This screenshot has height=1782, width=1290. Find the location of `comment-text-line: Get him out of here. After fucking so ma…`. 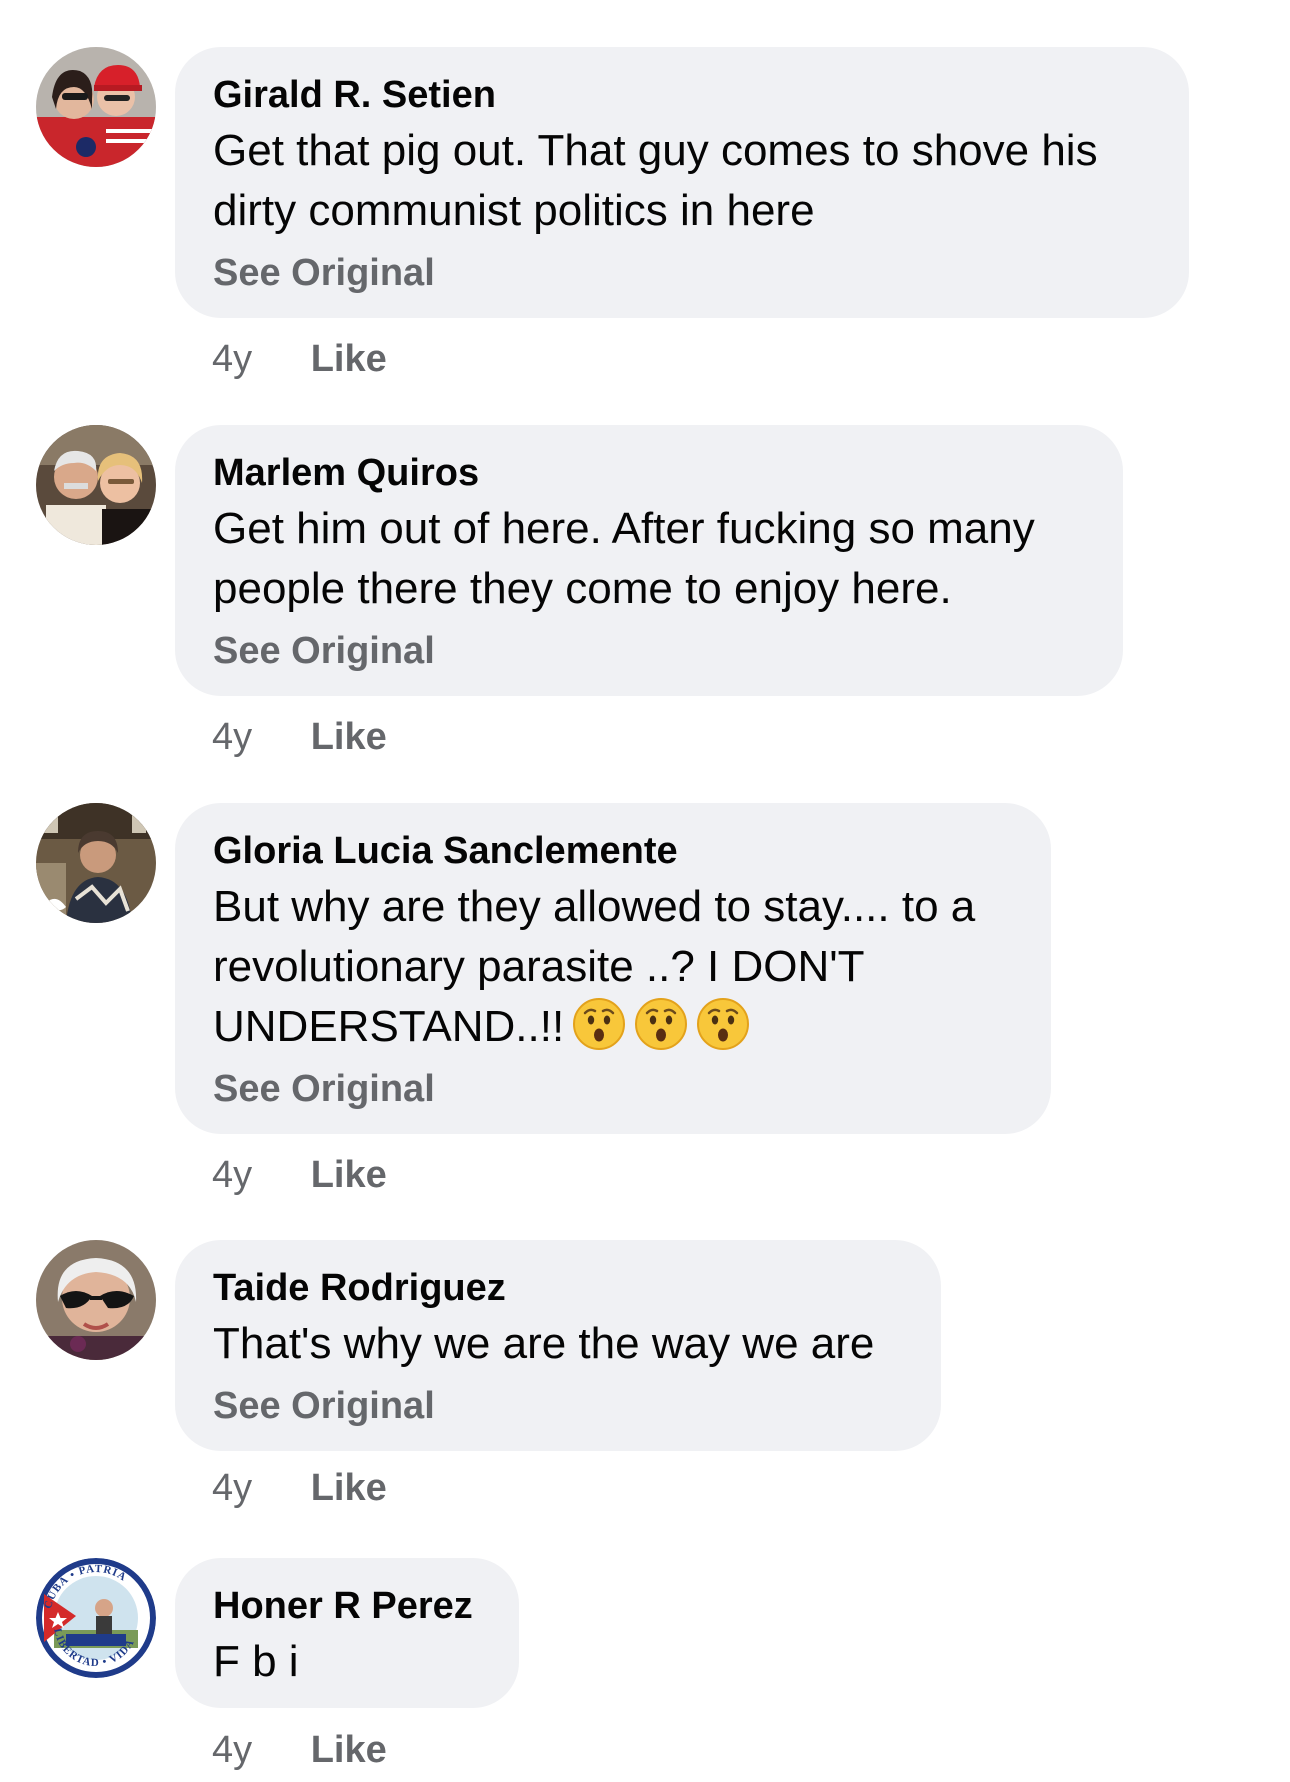

comment-text-line: Get him out of here. After fucking so ma… is located at coordinates (624, 528).